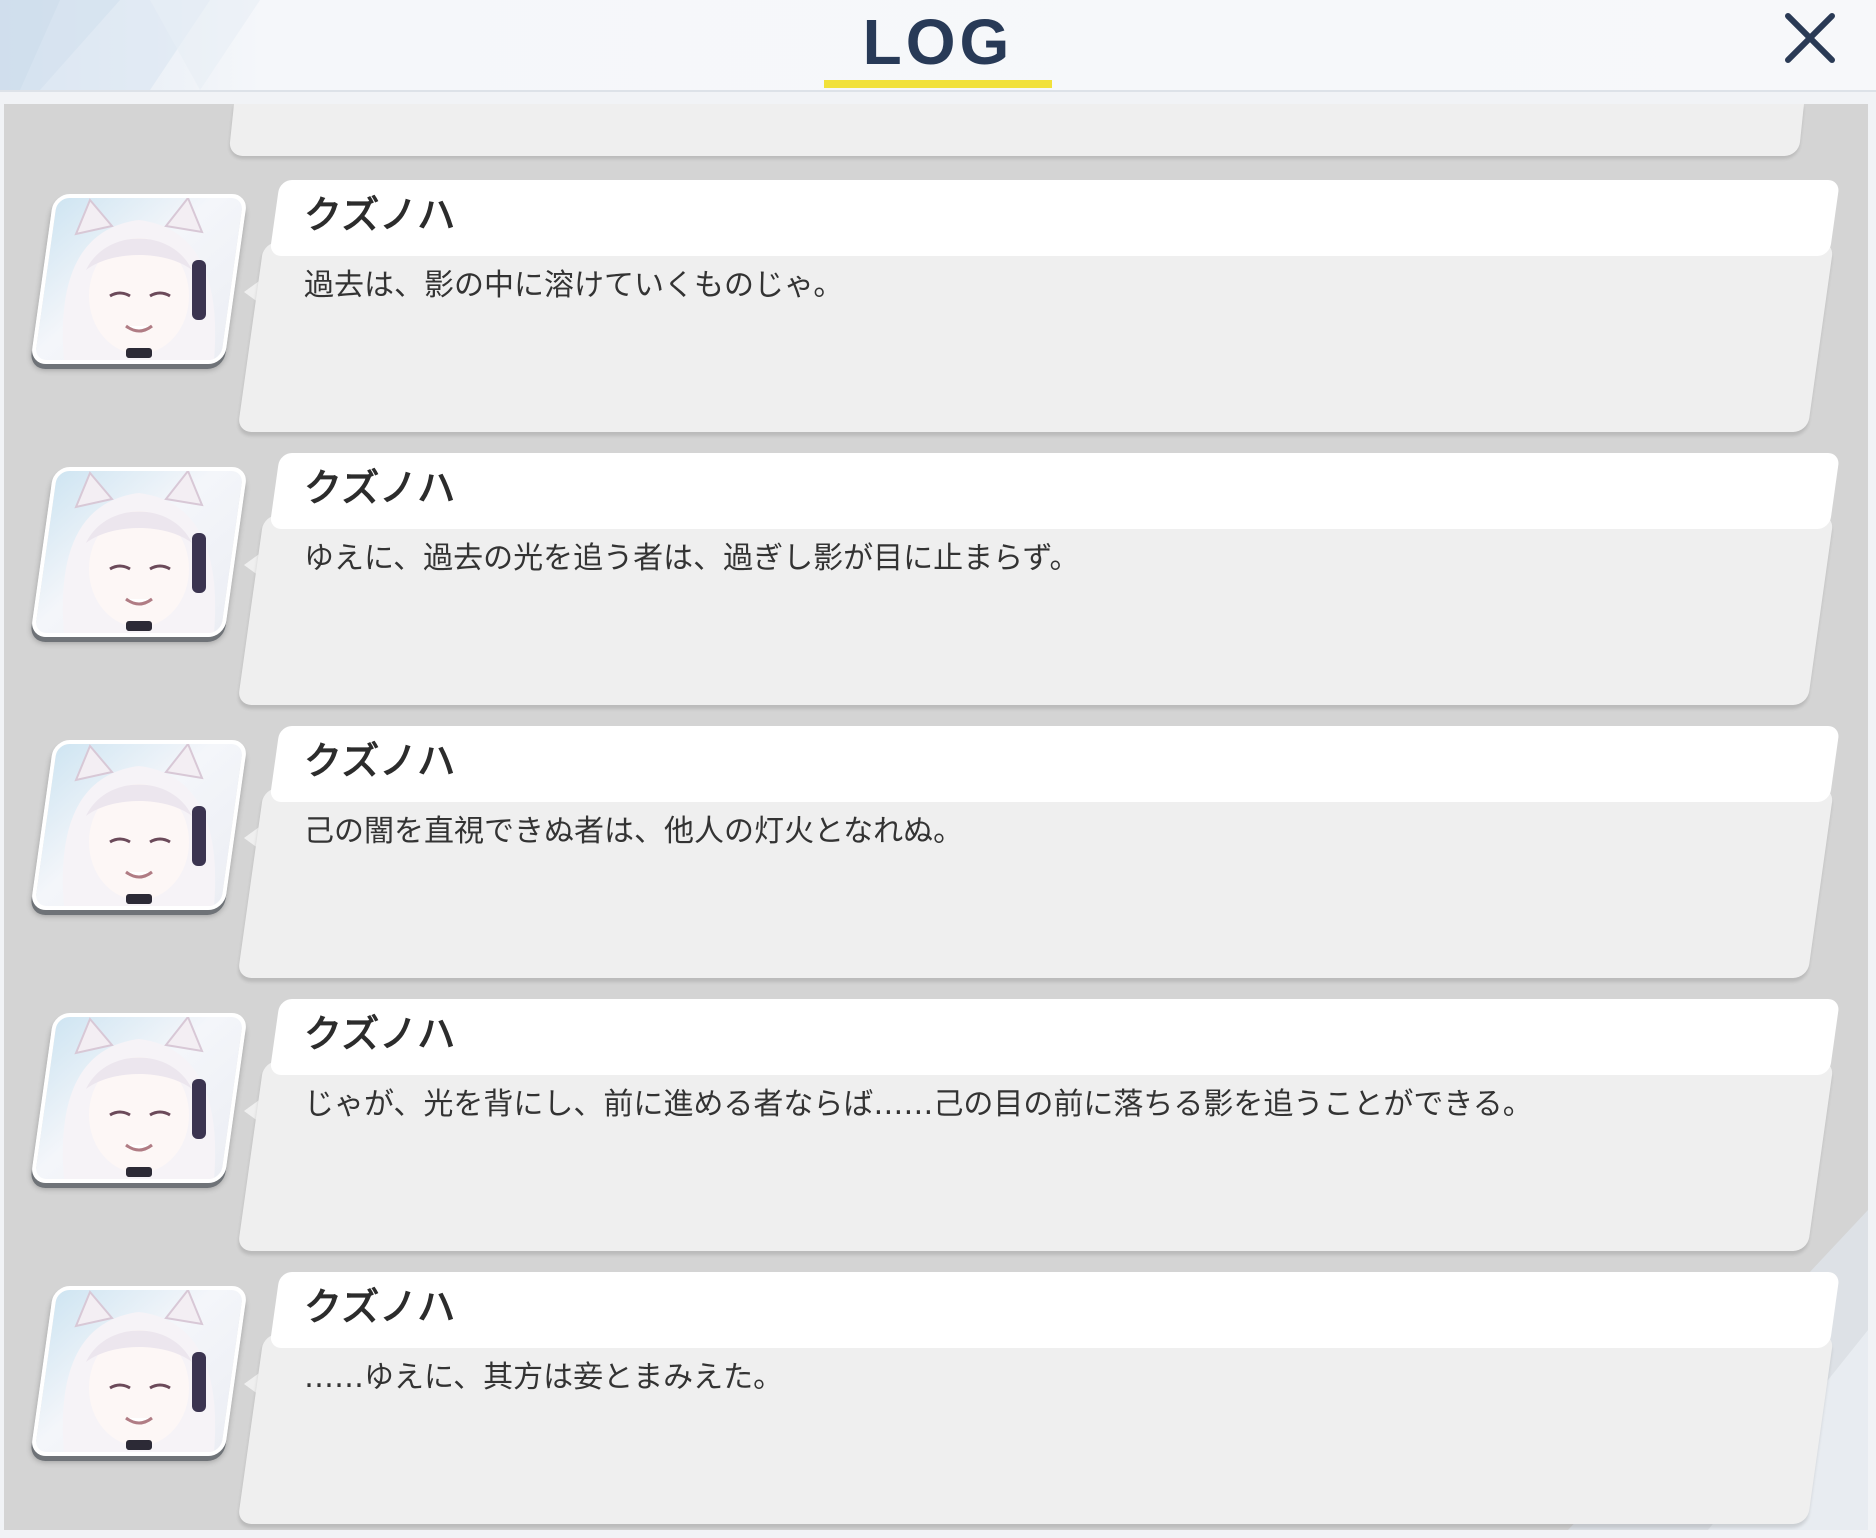 The height and width of the screenshot is (1538, 1876). Describe the element at coordinates (692, 558) in the screenshot. I see `dialogue-text: ゆえに、過去の光を追う者は、過ぎし影が目に止まらず。` at that location.